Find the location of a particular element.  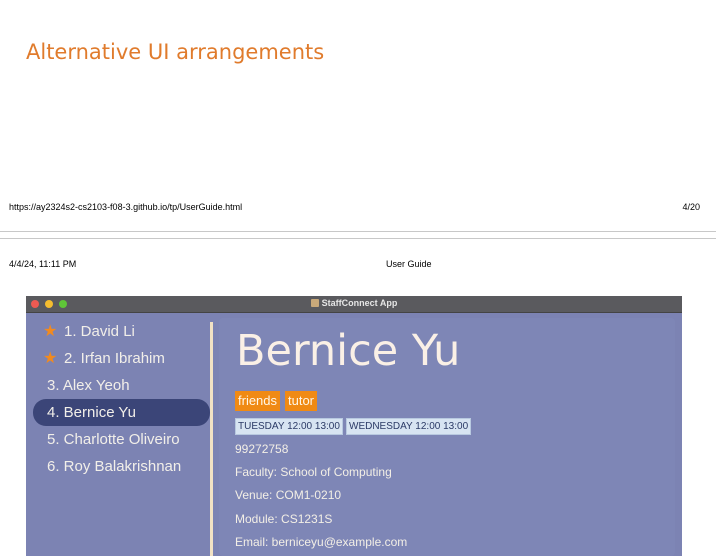

window-title: StaffConnect App is located at coordinates (354, 303).